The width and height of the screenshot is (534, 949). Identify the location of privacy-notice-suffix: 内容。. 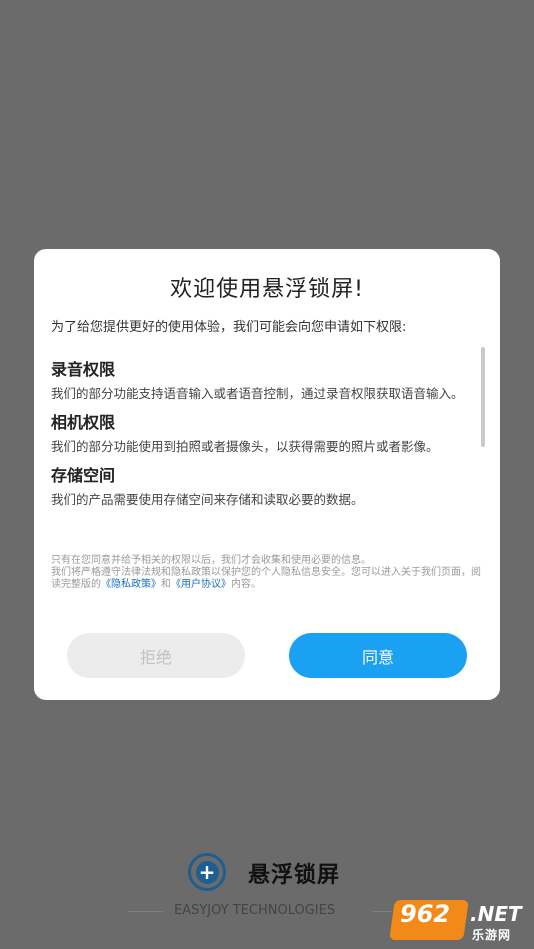
(246, 584).